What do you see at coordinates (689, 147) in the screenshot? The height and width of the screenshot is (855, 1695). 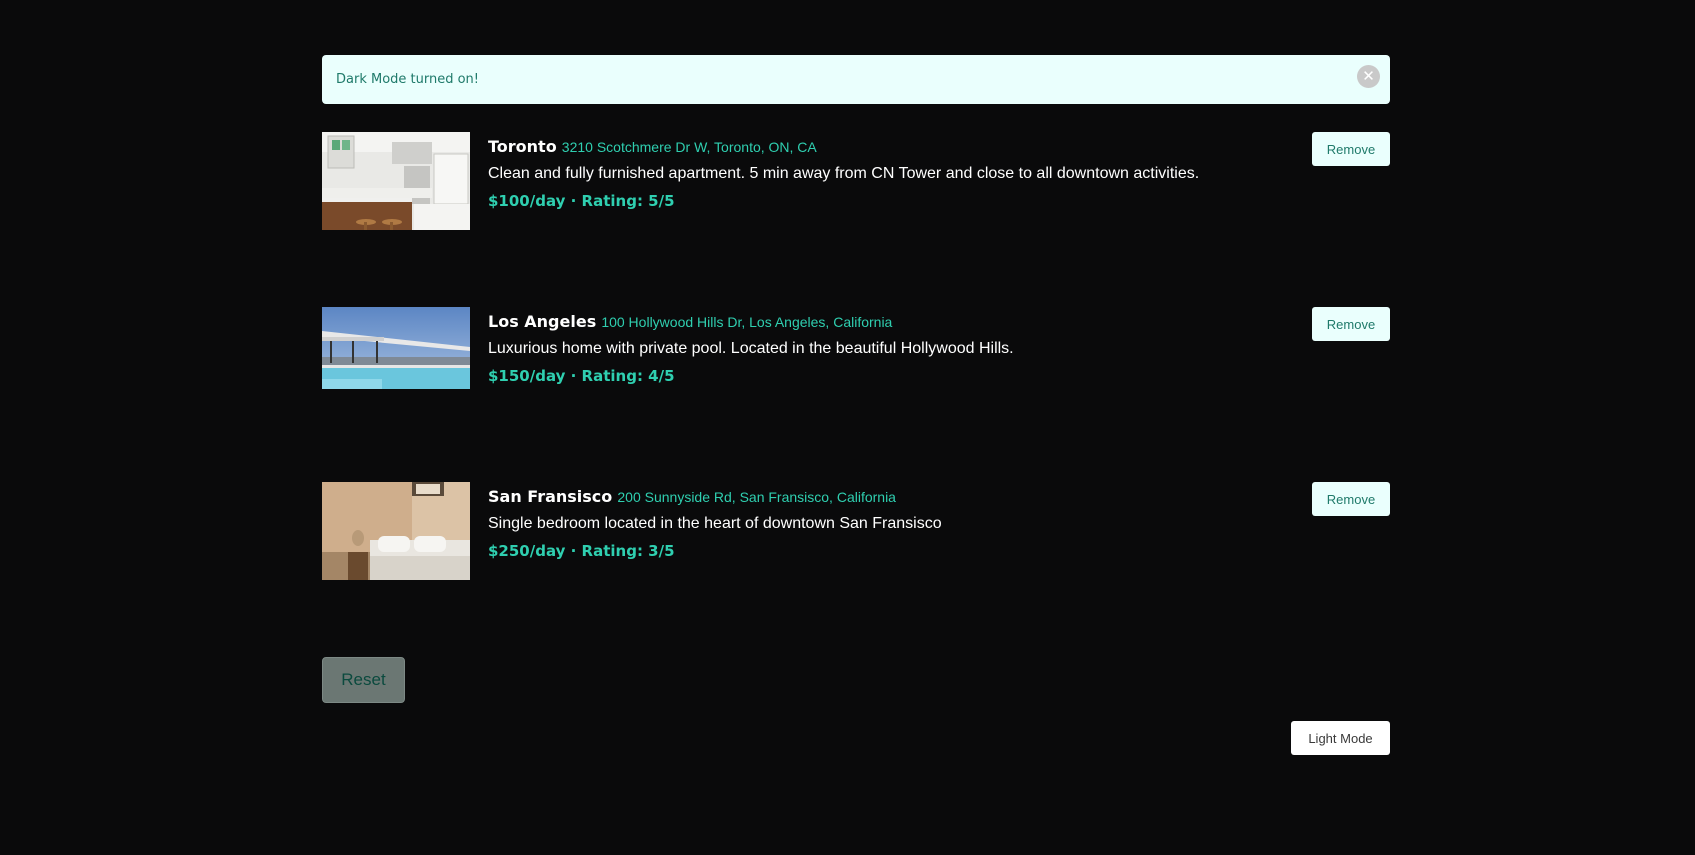 I see `listing-address: 3210 Scotchmere Dr W, Toronto, ON, CA` at bounding box center [689, 147].